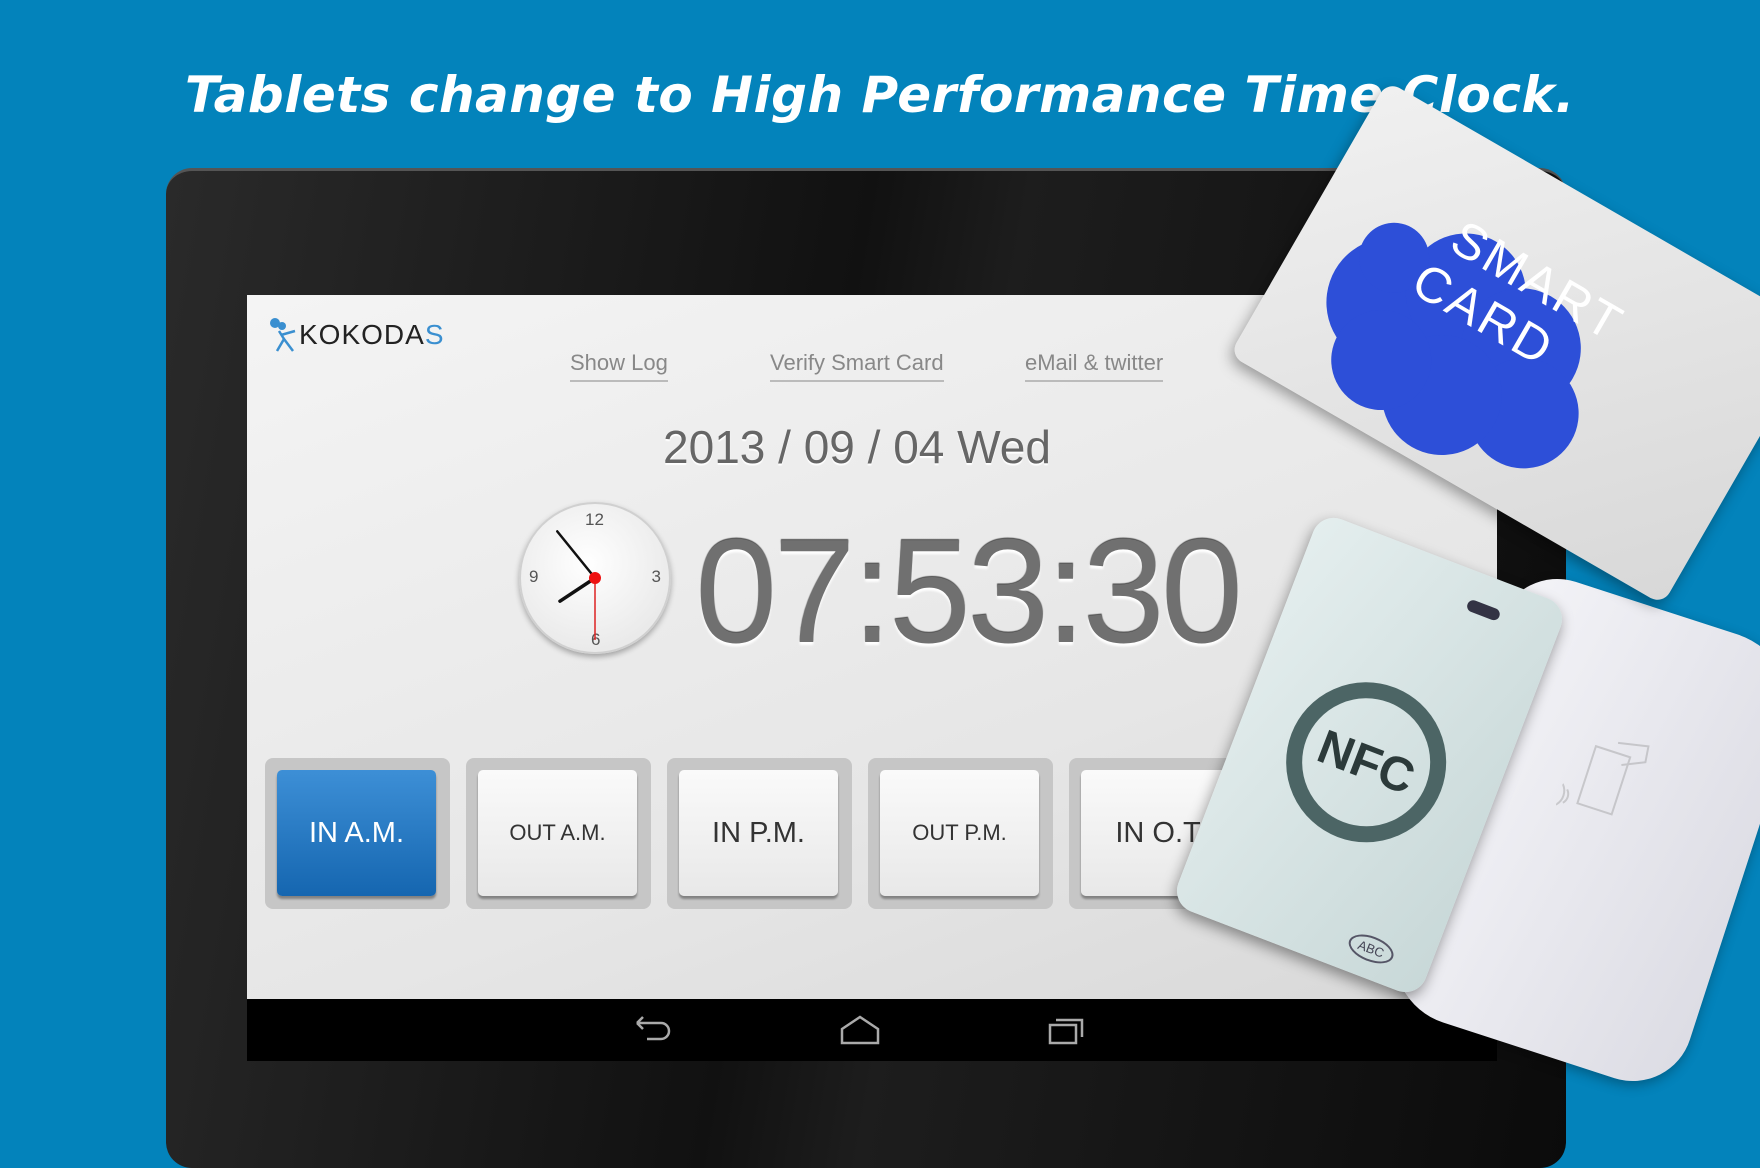 This screenshot has width=1760, height=1168. What do you see at coordinates (283, 335) in the screenshot?
I see `logo-person-icon` at bounding box center [283, 335].